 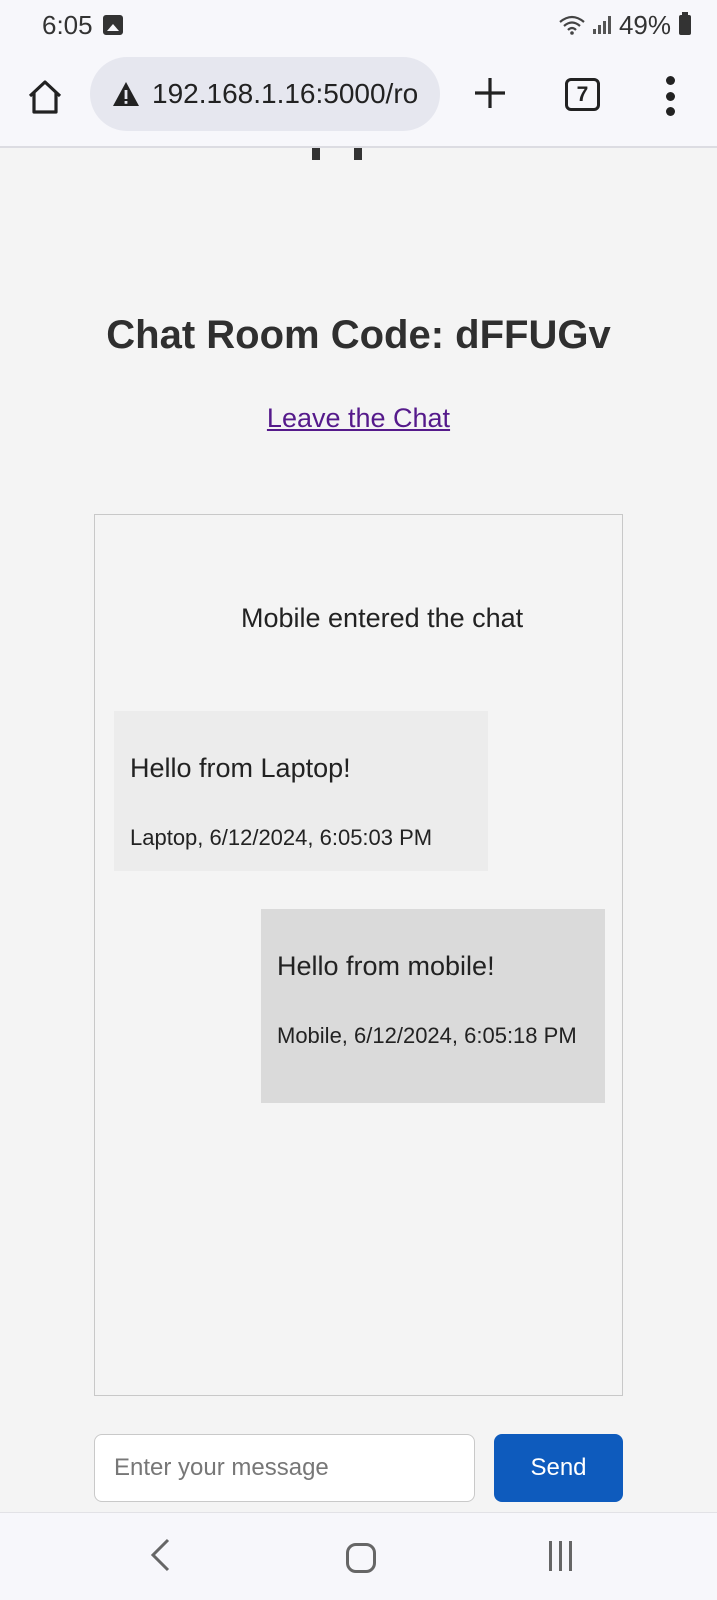 I want to click on home-icon, so click(x=45, y=97).